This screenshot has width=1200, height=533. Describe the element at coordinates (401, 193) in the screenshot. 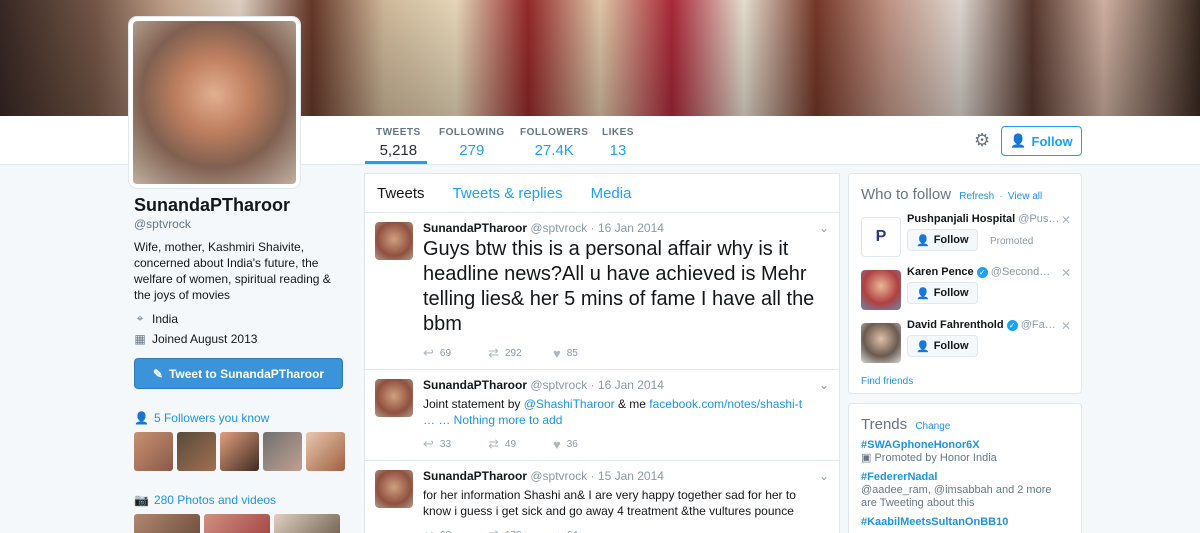

I see `tab-tweets: Tweets` at that location.